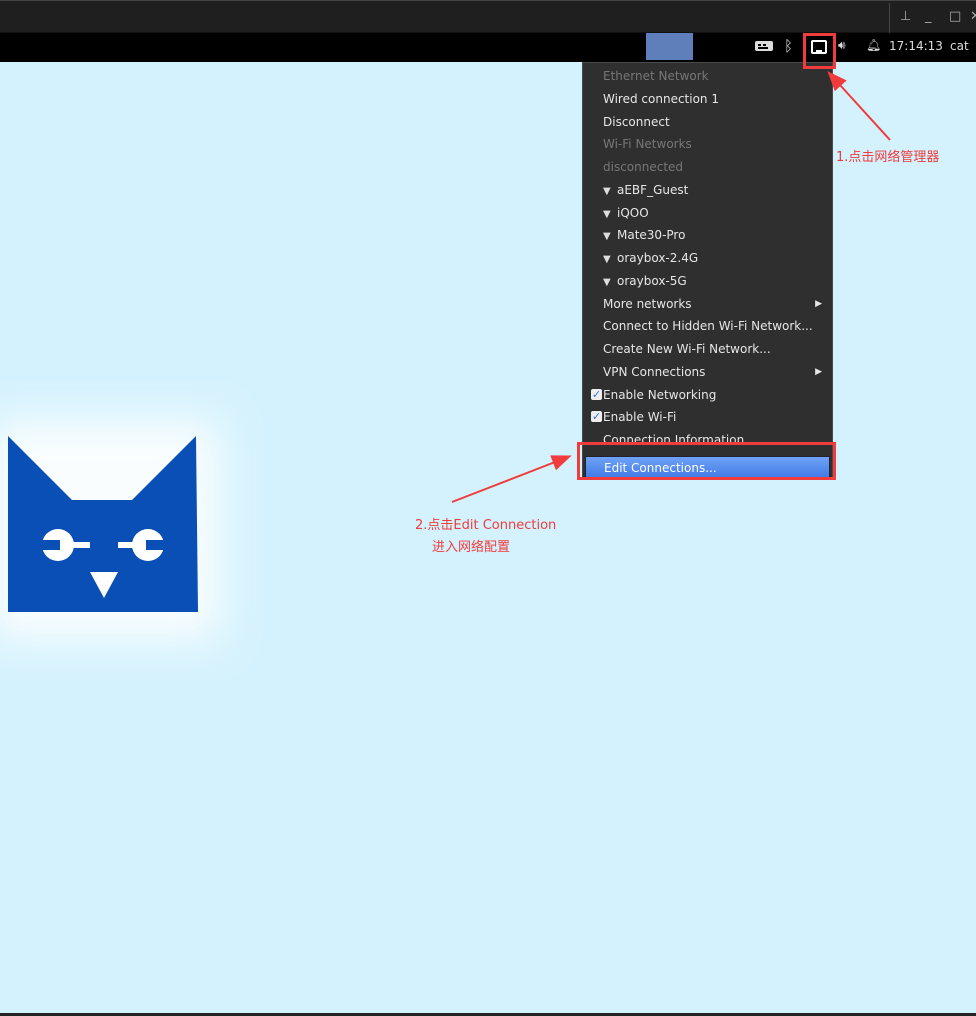 The image size is (976, 1016). I want to click on arrow-step2, so click(511, 479).